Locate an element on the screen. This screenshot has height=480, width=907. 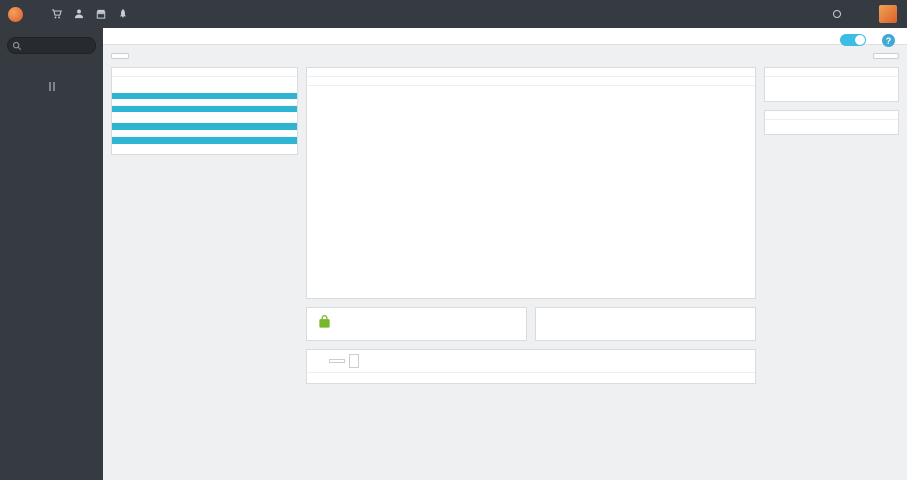
right-column is located at coordinates (831, 105).